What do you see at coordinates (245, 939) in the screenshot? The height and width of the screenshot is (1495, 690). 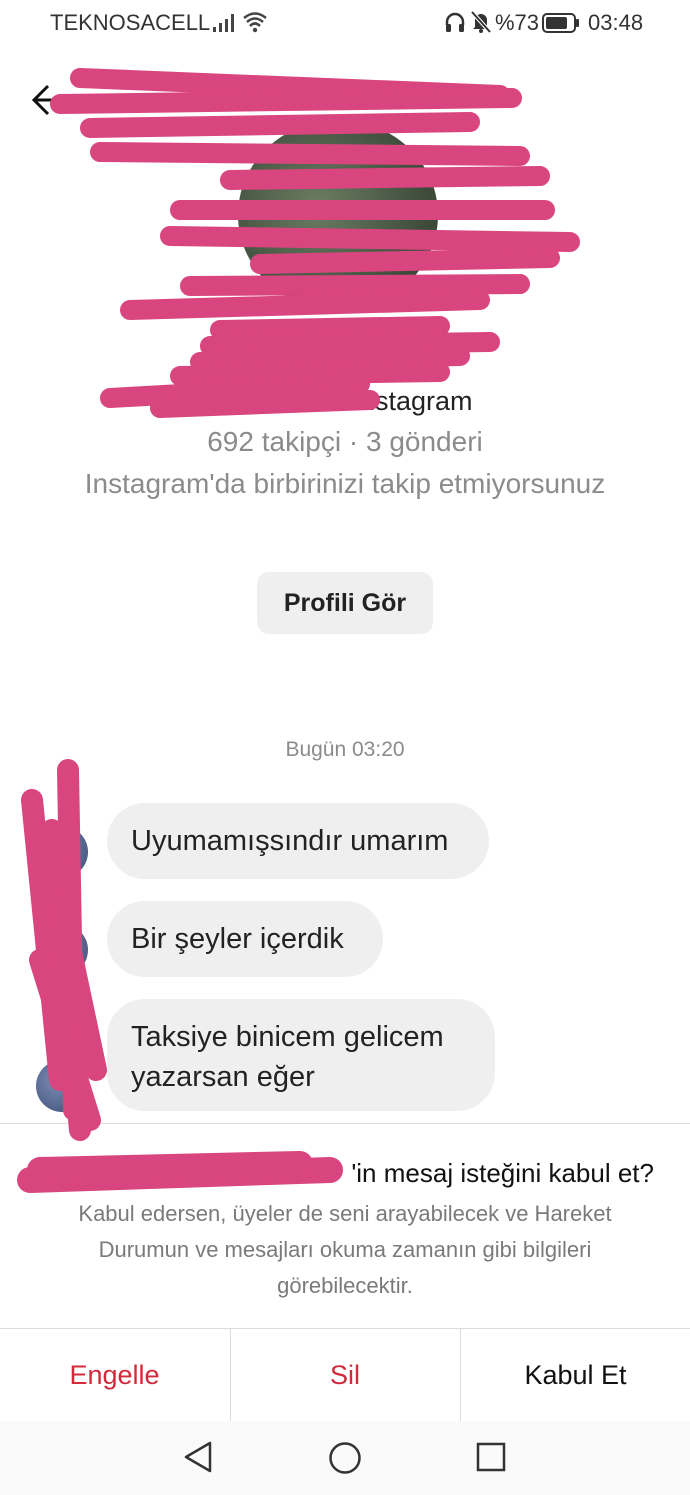 I see `message-bubble: Bir şeyler içerdik` at bounding box center [245, 939].